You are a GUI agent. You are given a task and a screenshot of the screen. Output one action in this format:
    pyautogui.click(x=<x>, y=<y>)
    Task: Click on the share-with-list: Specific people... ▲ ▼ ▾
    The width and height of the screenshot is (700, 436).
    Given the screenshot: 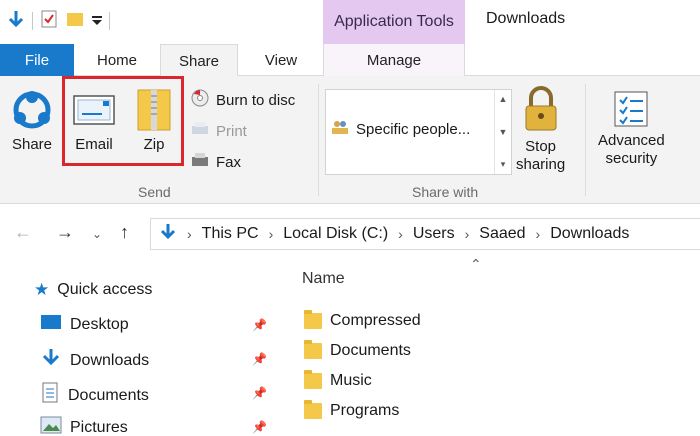 What is the action you would take?
    pyautogui.click(x=418, y=132)
    